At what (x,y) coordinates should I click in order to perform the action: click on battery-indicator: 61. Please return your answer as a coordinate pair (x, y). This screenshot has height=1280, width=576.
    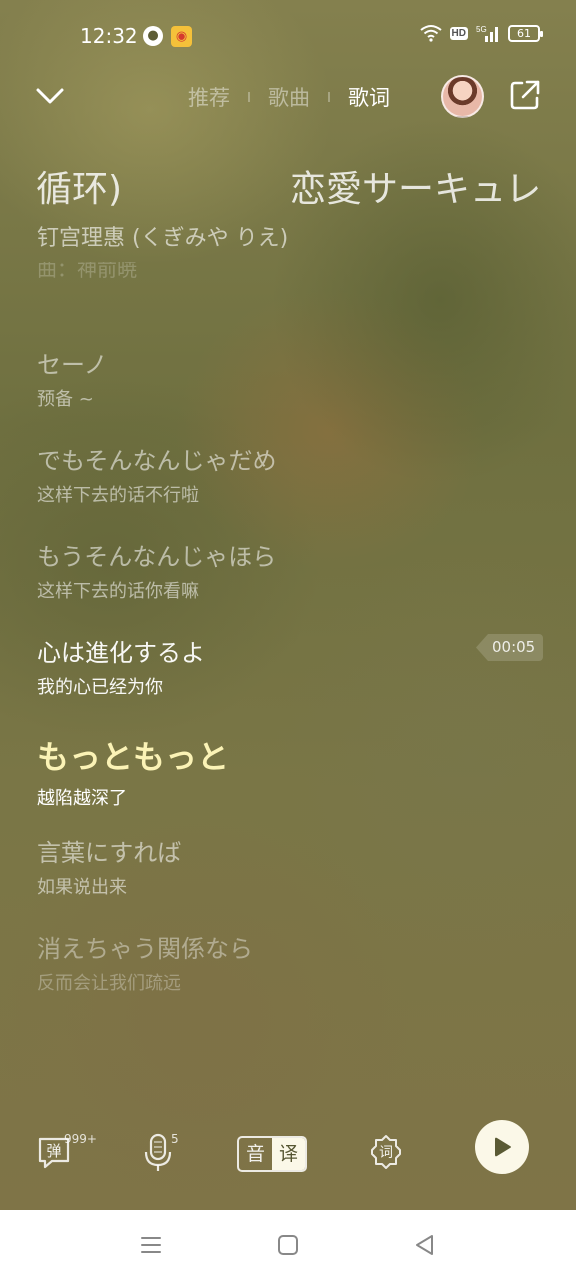
    Looking at the image, I should click on (525, 33).